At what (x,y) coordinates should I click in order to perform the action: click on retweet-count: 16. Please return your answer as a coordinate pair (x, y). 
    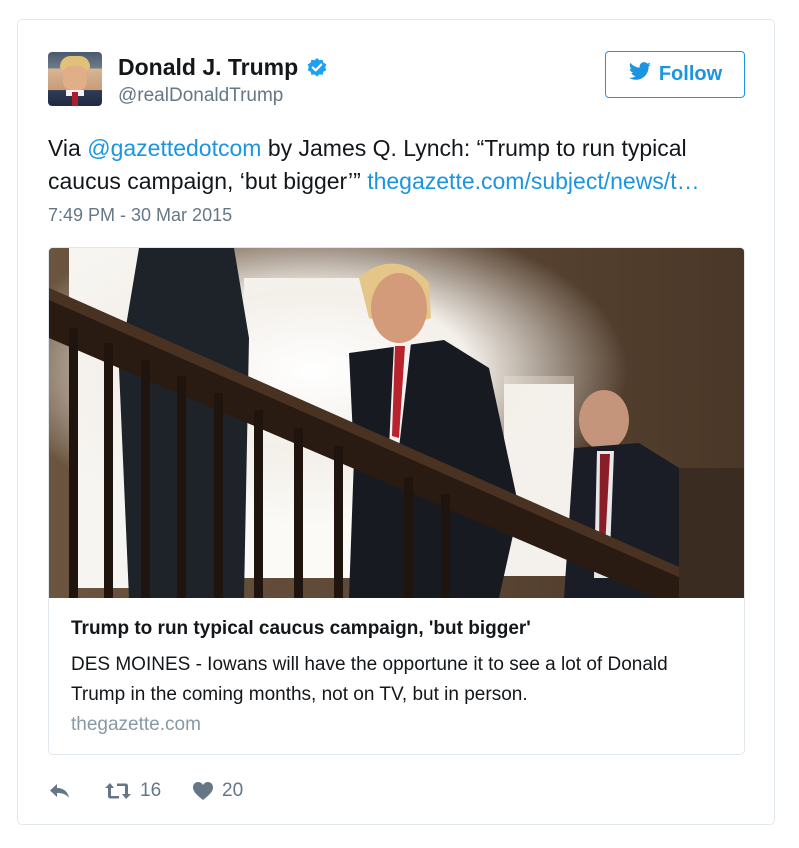
    Looking at the image, I should click on (151, 790).